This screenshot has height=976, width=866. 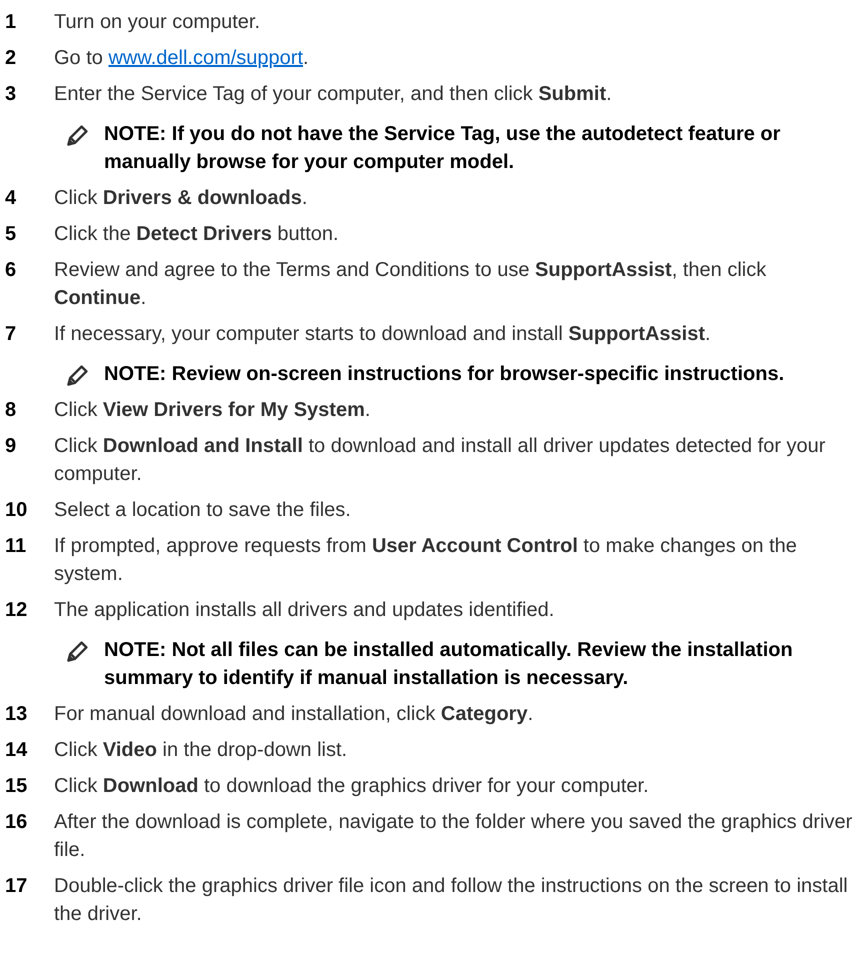 What do you see at coordinates (444, 374) in the screenshot?
I see `note-text: NOTE: Review on-screen instructions for browser-specific instructions.` at bounding box center [444, 374].